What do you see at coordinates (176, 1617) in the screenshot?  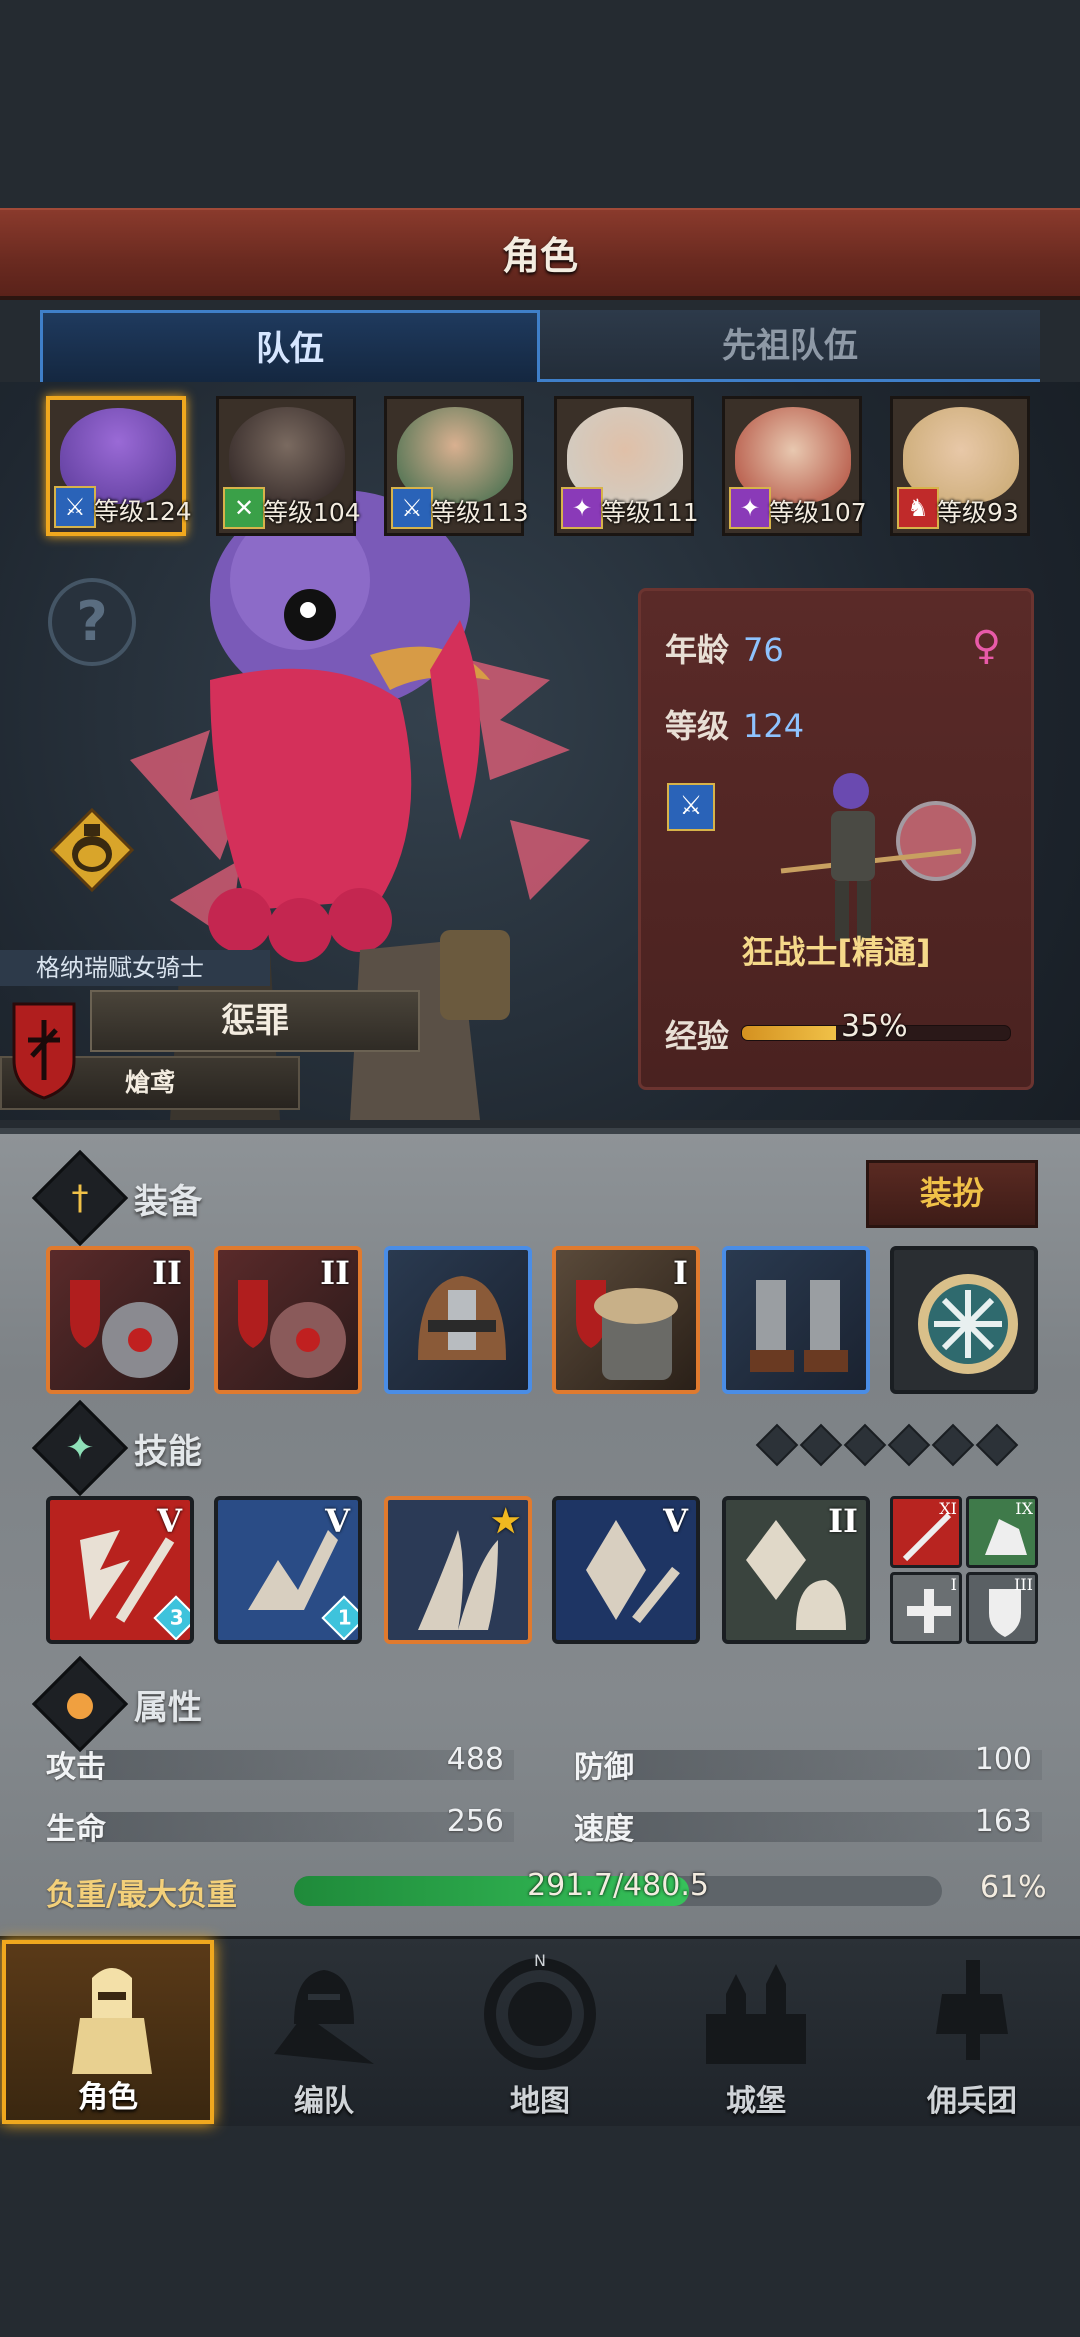 I see `skill-gem-count: 3` at bounding box center [176, 1617].